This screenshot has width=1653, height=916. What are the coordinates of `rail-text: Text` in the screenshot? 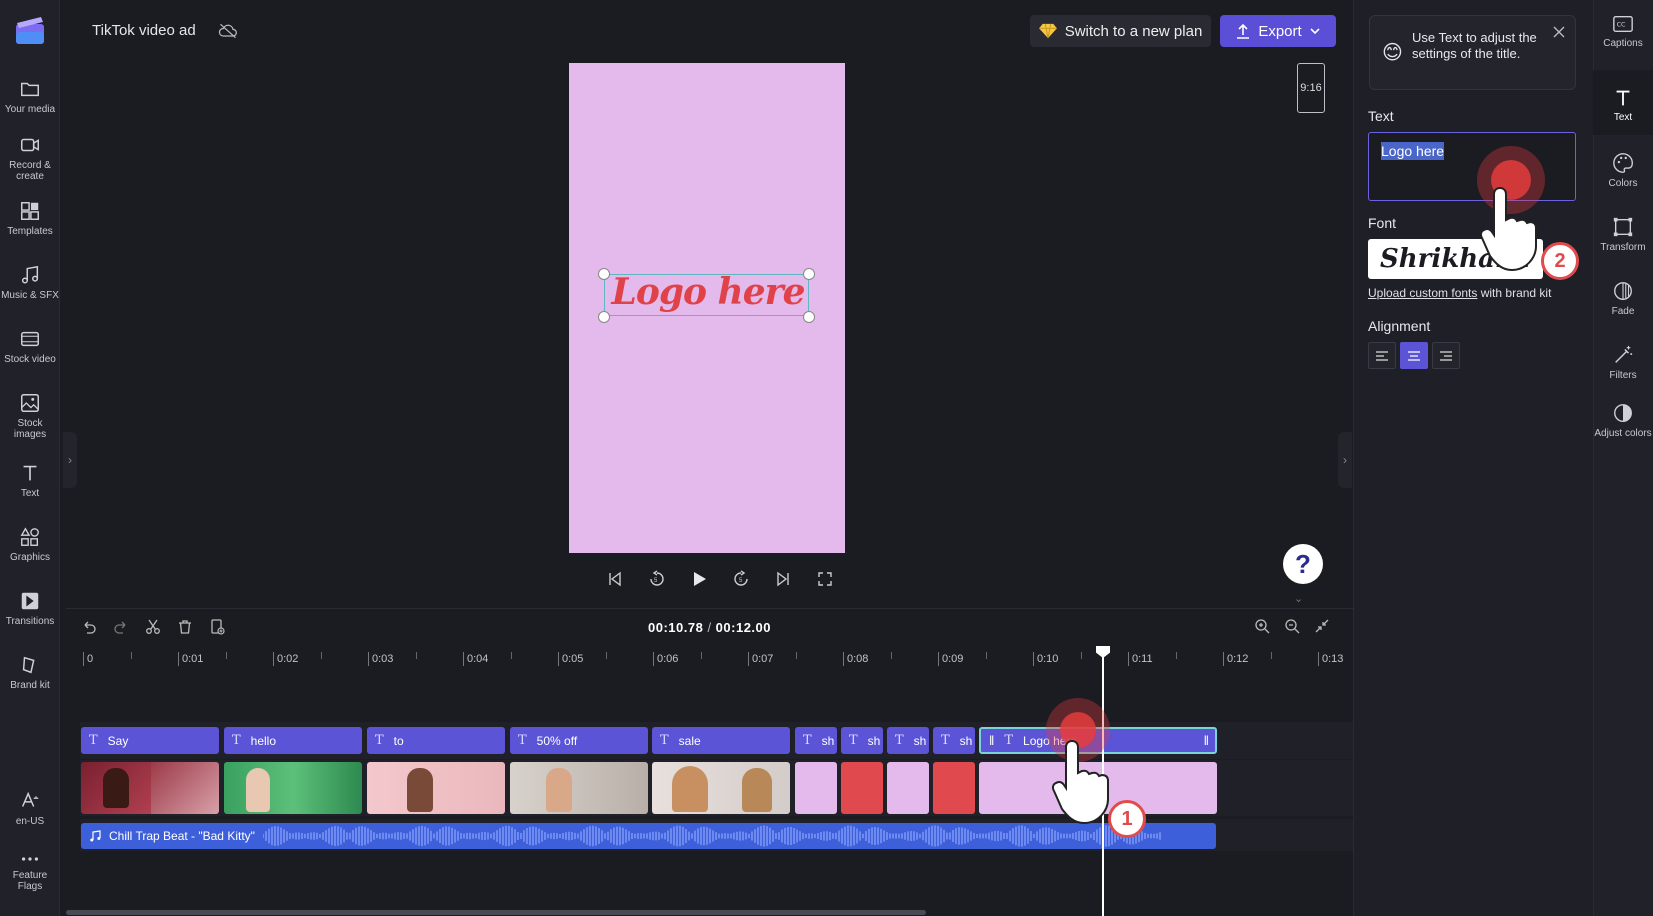 It's located at (1623, 105).